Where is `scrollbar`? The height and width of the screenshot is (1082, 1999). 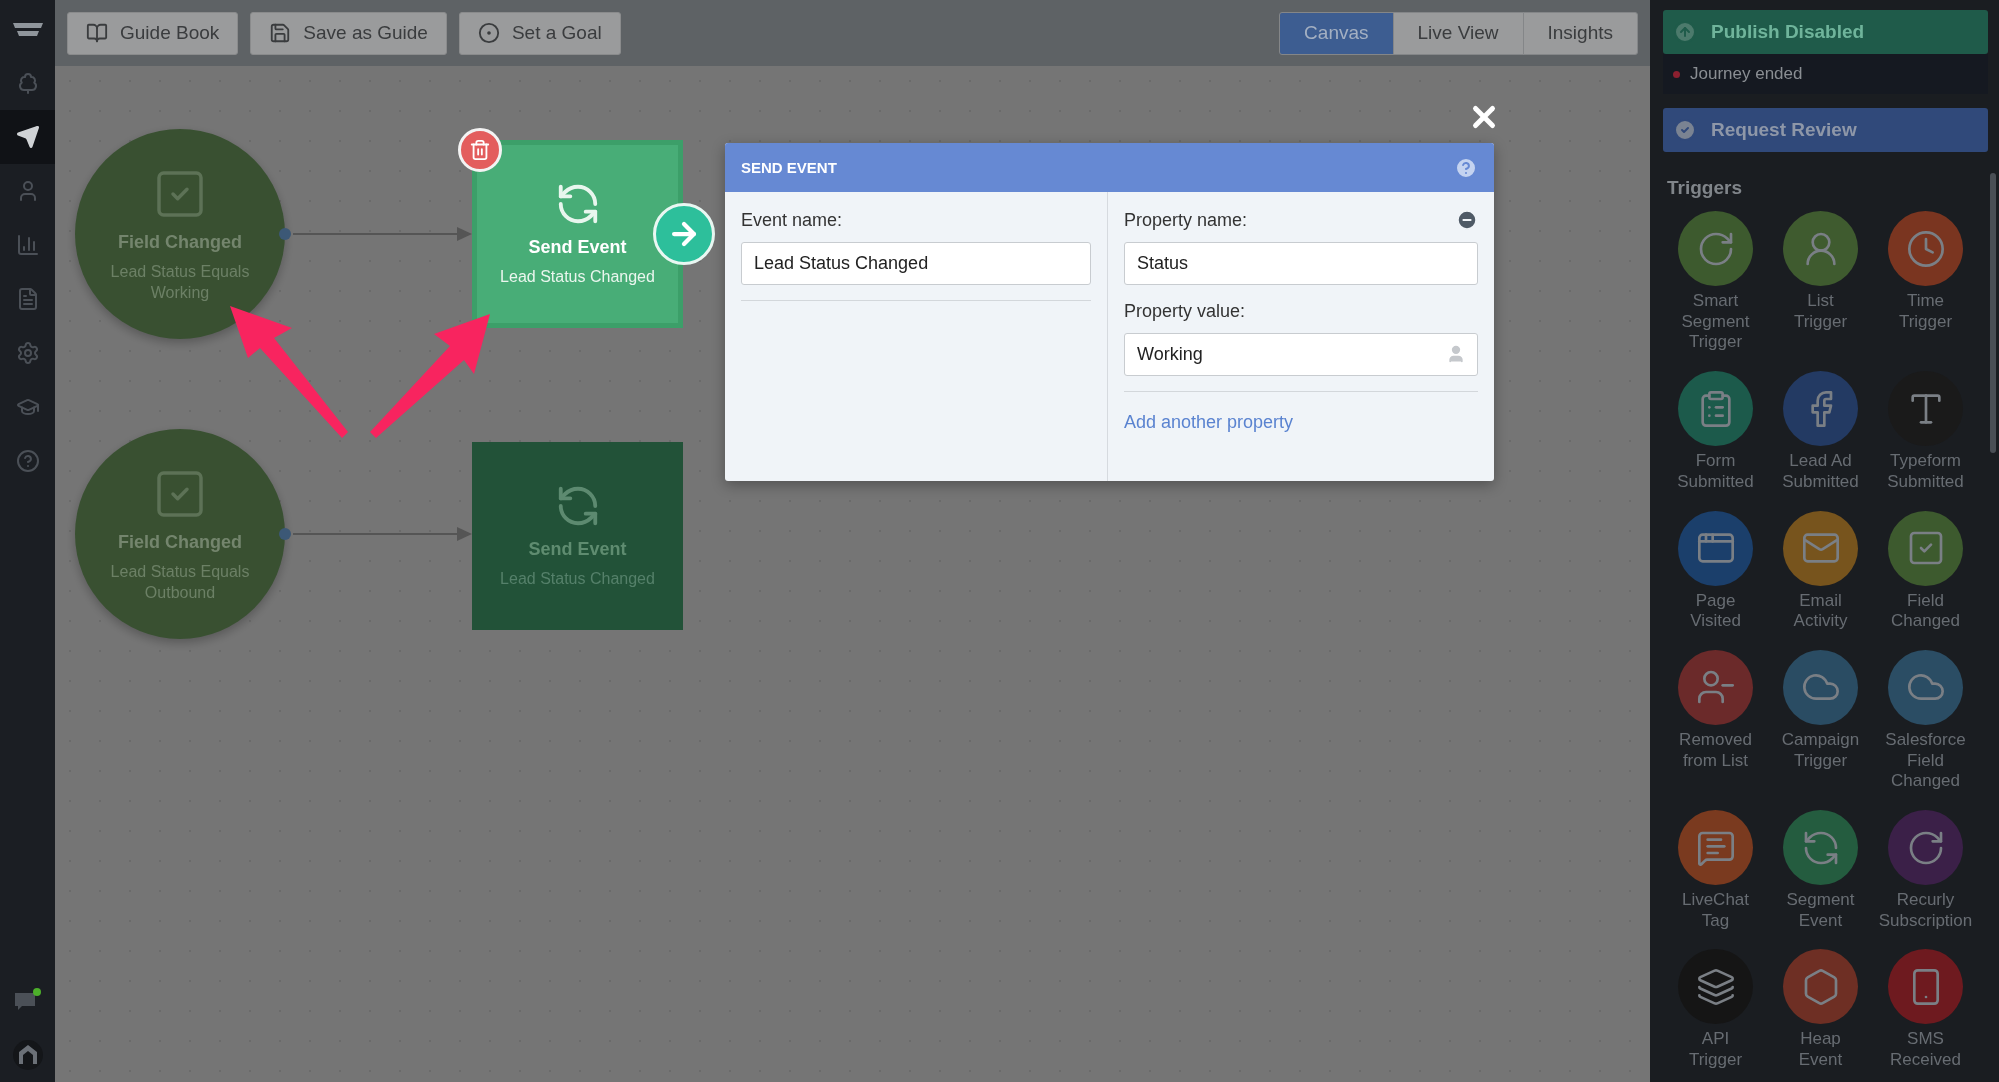 scrollbar is located at coordinates (1993, 313).